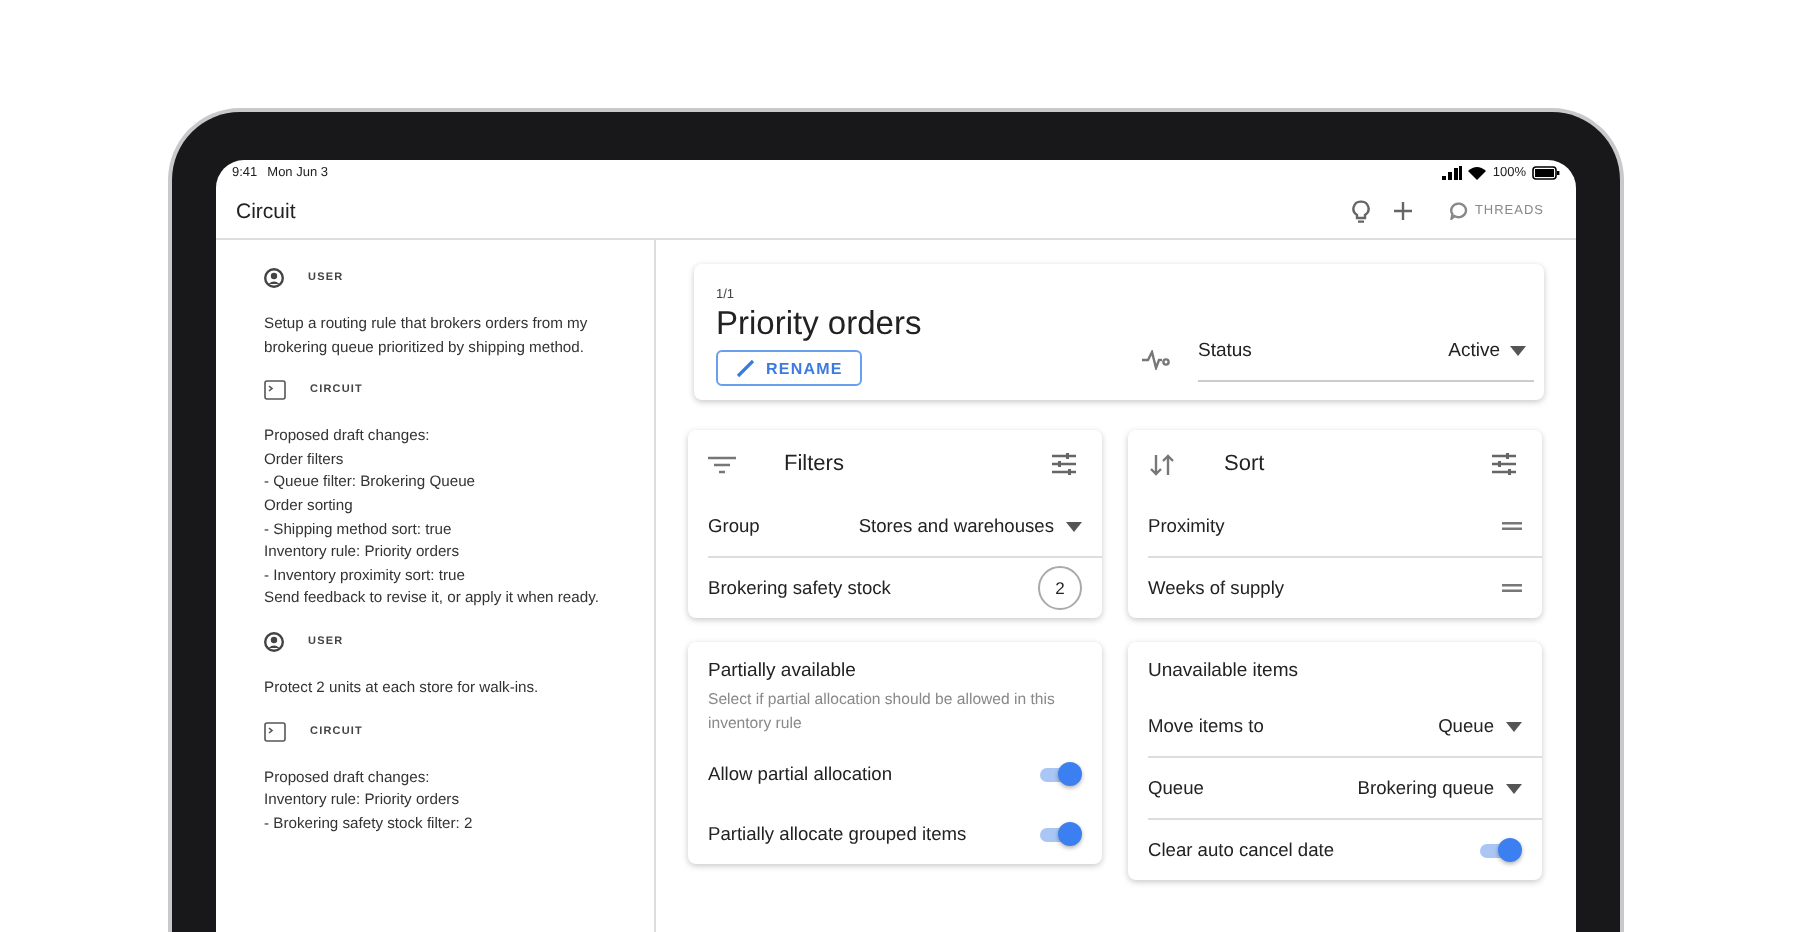 This screenshot has height=932, width=1800. What do you see at coordinates (1366, 361) in the screenshot?
I see `status-field: Status Active` at bounding box center [1366, 361].